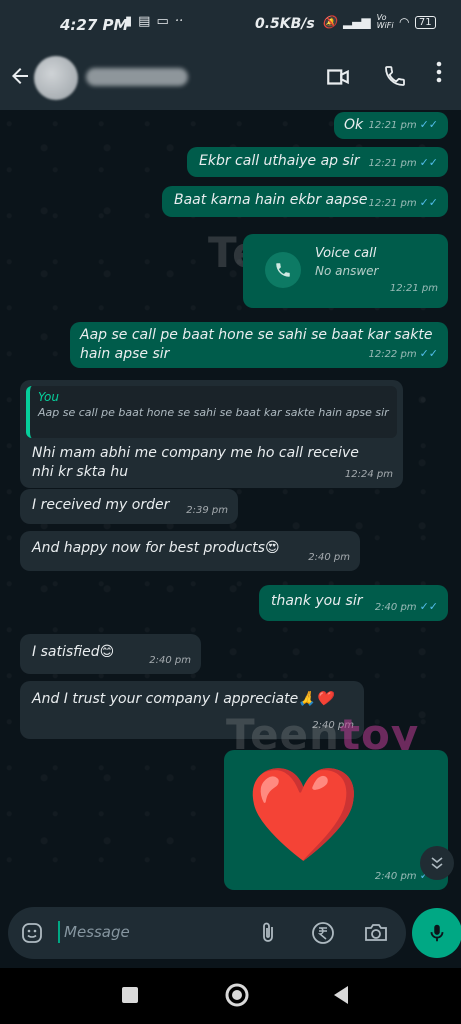 Image resolution: width=461 pixels, height=1024 pixels. Describe the element at coordinates (137, 77) in the screenshot. I see `contact-name` at that location.